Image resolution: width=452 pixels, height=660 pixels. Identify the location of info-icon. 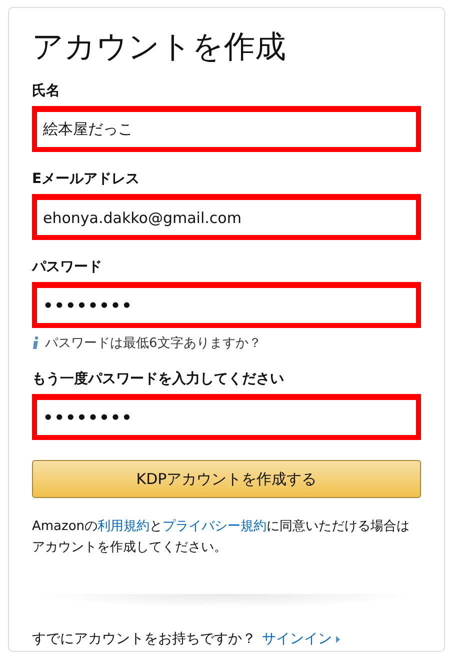
(35, 343).